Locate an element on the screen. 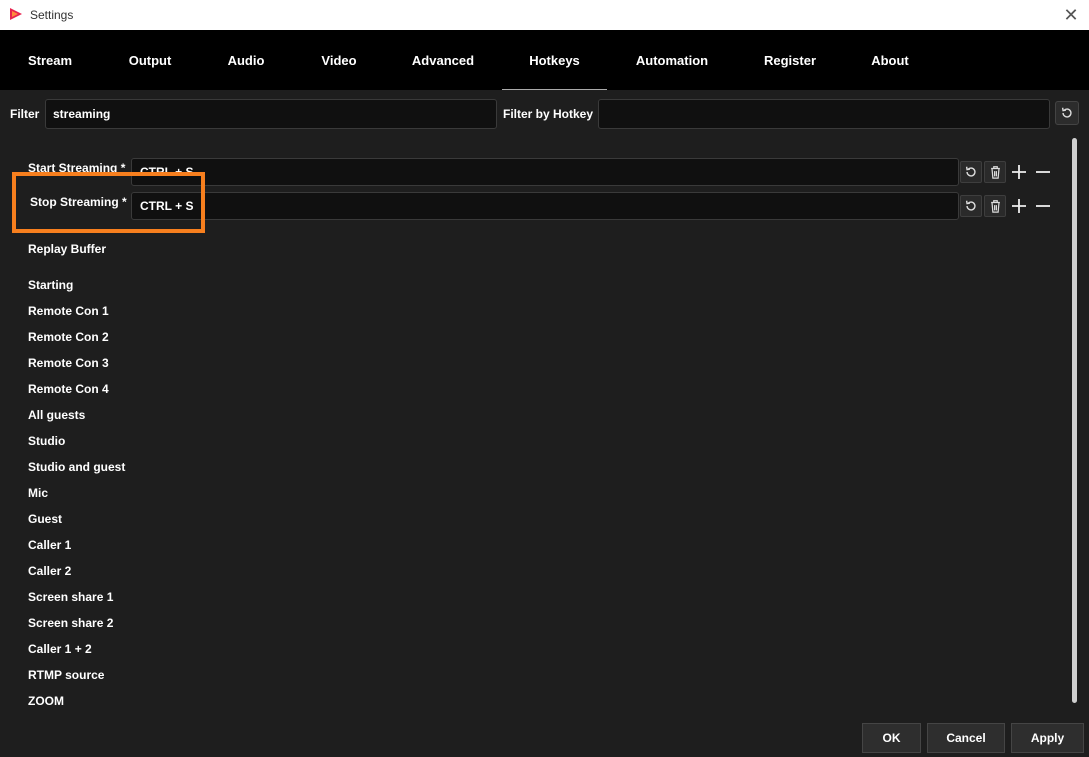 The width and height of the screenshot is (1089, 757). tab-video: Video is located at coordinates (339, 60).